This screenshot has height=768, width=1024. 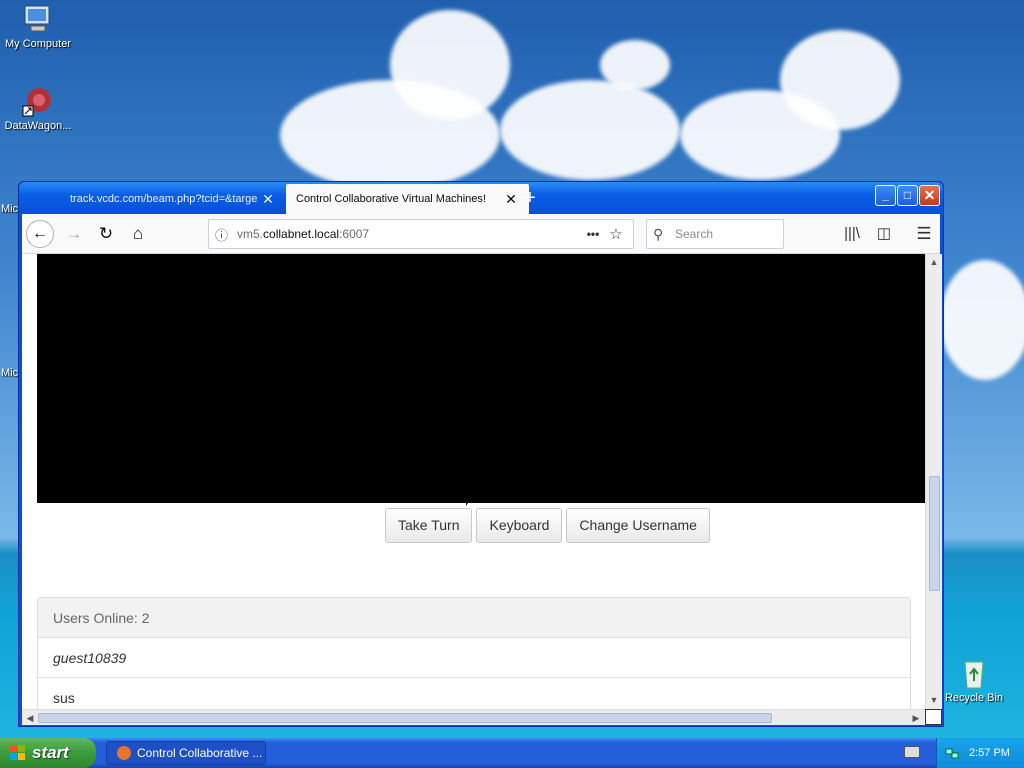 I want to click on firefox-icon, so click(x=124, y=753).